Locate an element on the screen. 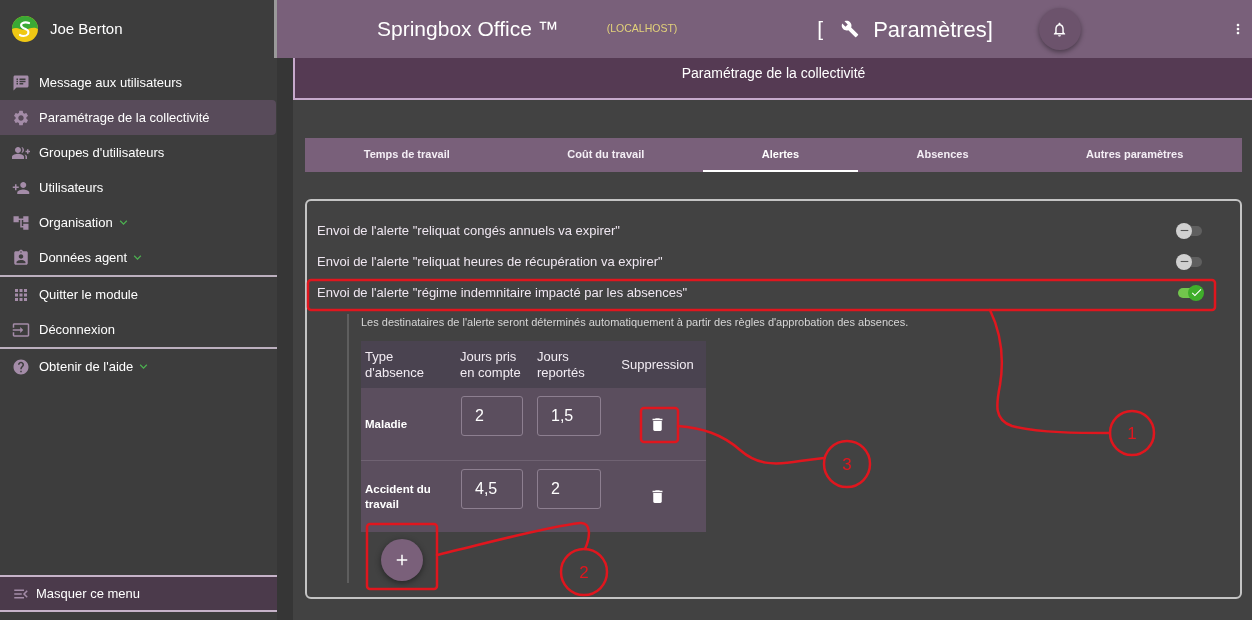 This screenshot has height=620, width=1252. sidebar-item: Message aux utilisateurs is located at coordinates (138, 82).